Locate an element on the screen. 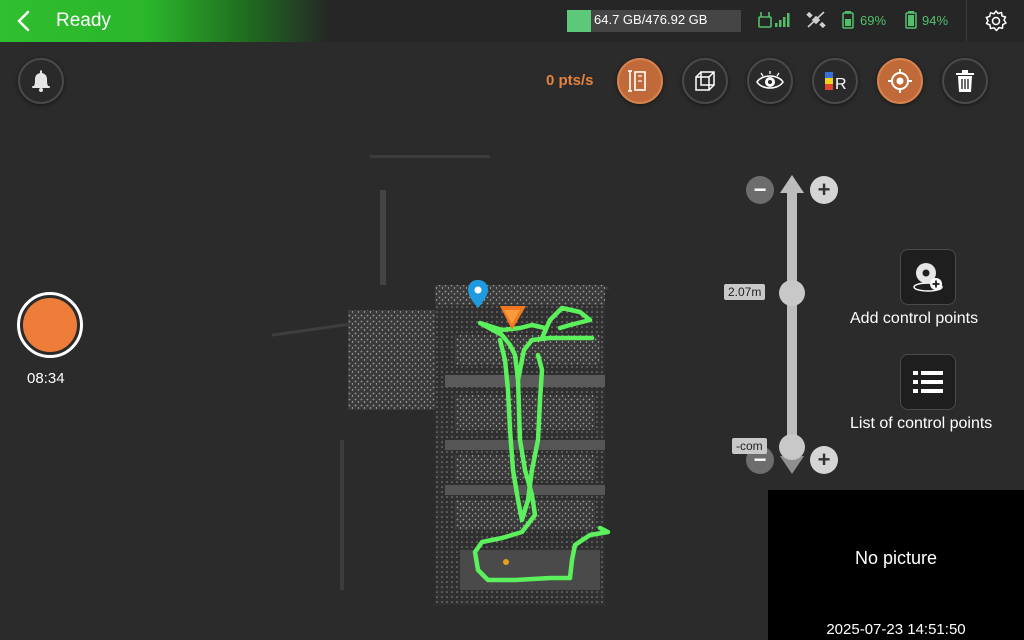 This screenshot has height=640, width=1024. record-dot is located at coordinates (50, 325).